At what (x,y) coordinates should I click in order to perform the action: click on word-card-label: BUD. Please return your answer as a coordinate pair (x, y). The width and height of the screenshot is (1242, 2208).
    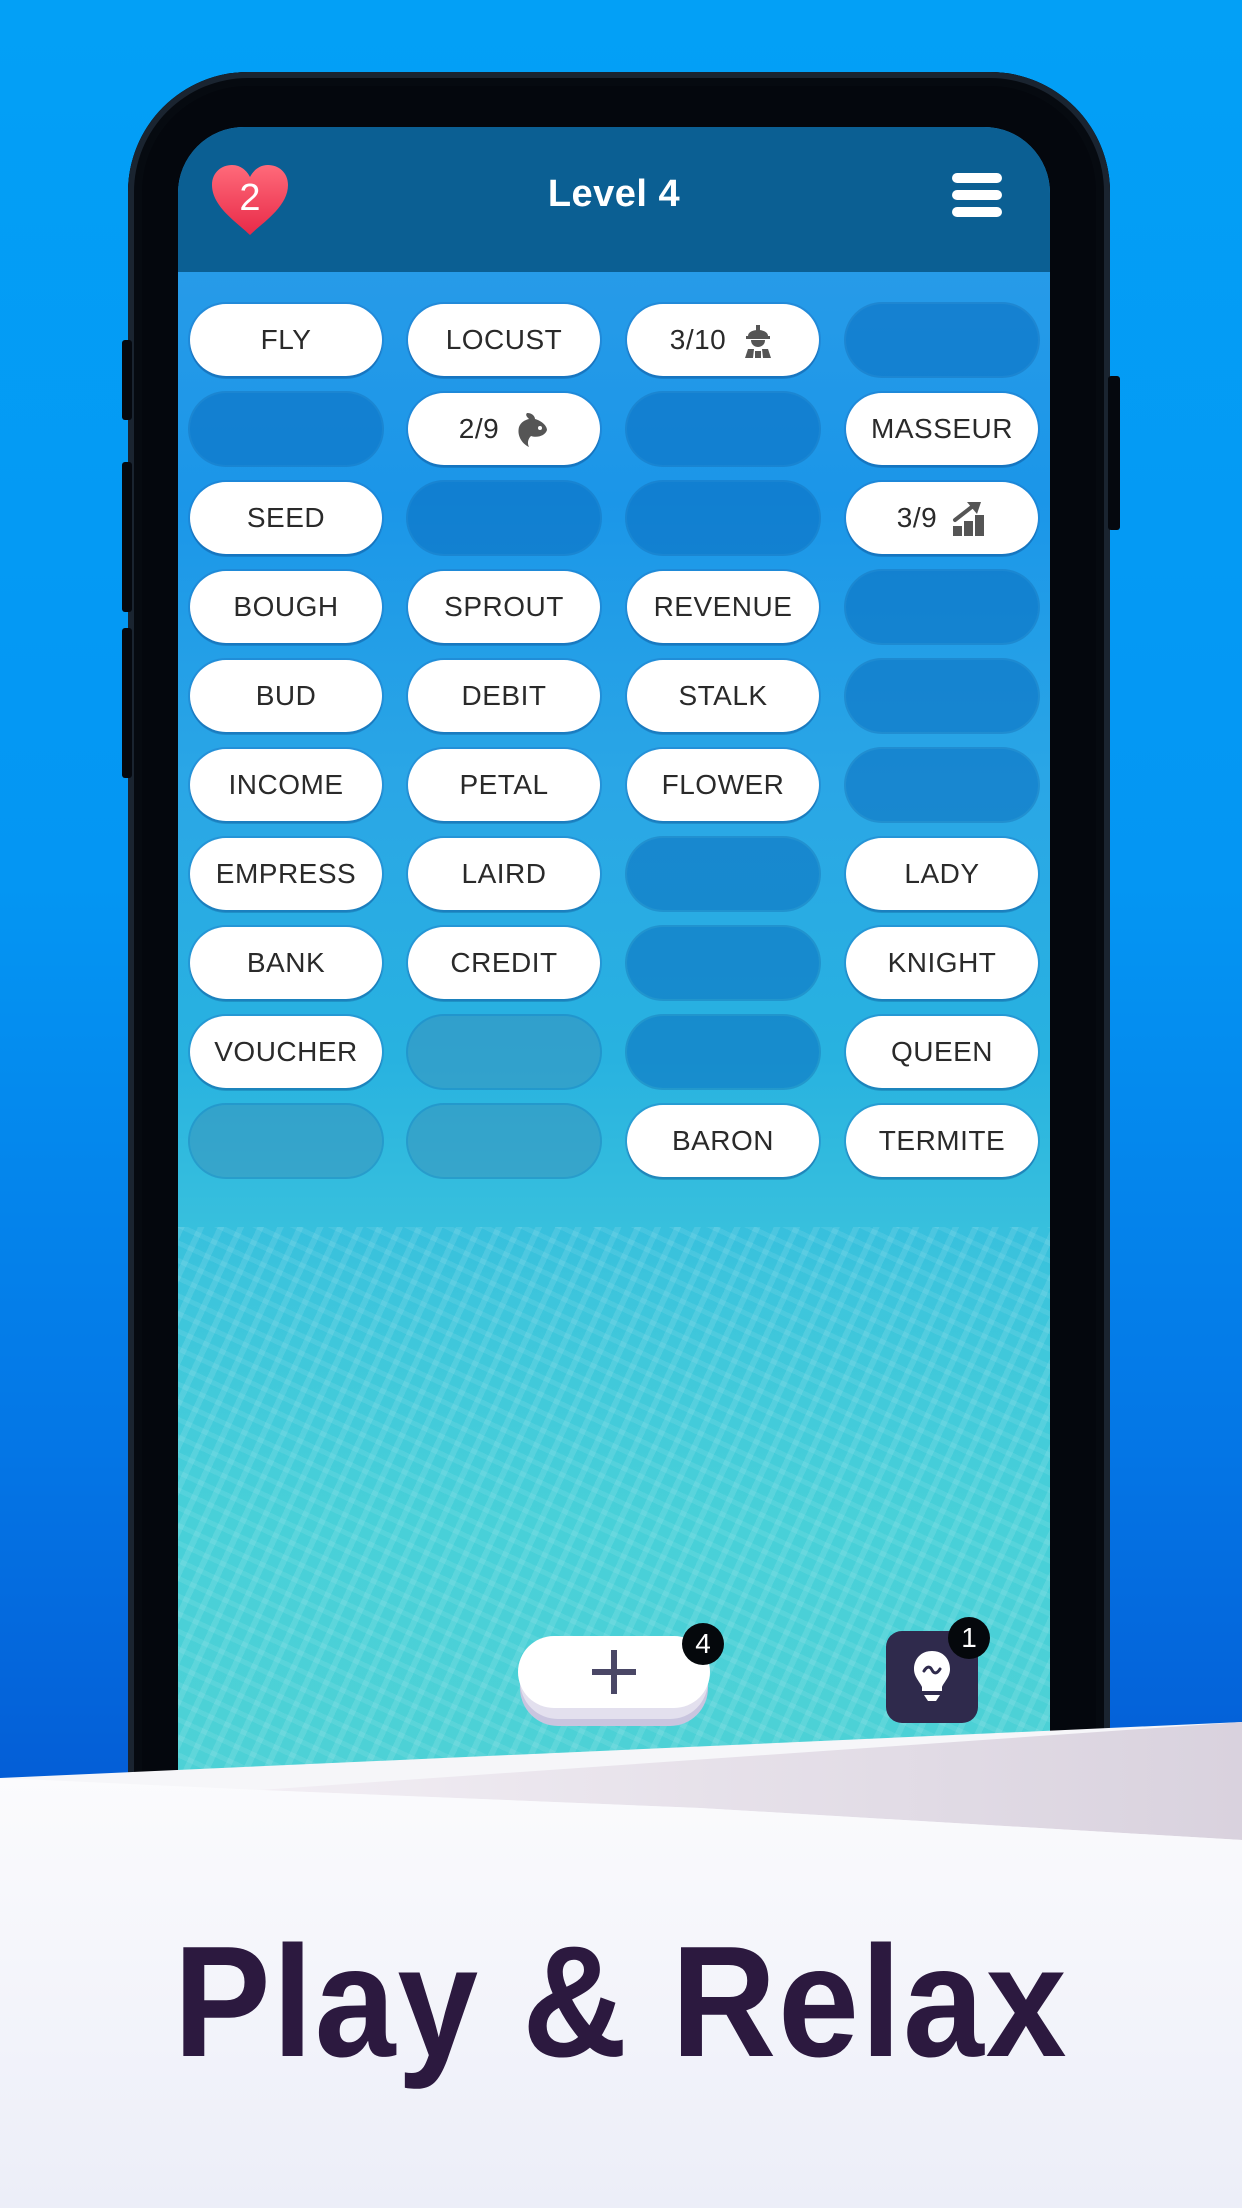
    Looking at the image, I should click on (286, 695).